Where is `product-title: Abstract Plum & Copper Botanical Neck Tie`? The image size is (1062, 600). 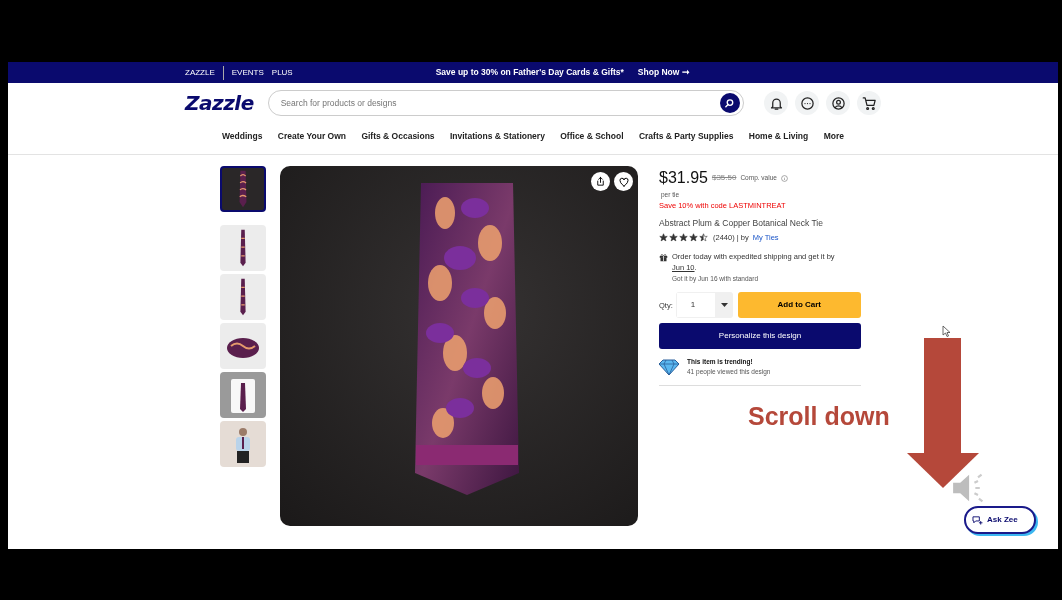 product-title: Abstract Plum & Copper Botanical Neck Tie is located at coordinates (741, 223).